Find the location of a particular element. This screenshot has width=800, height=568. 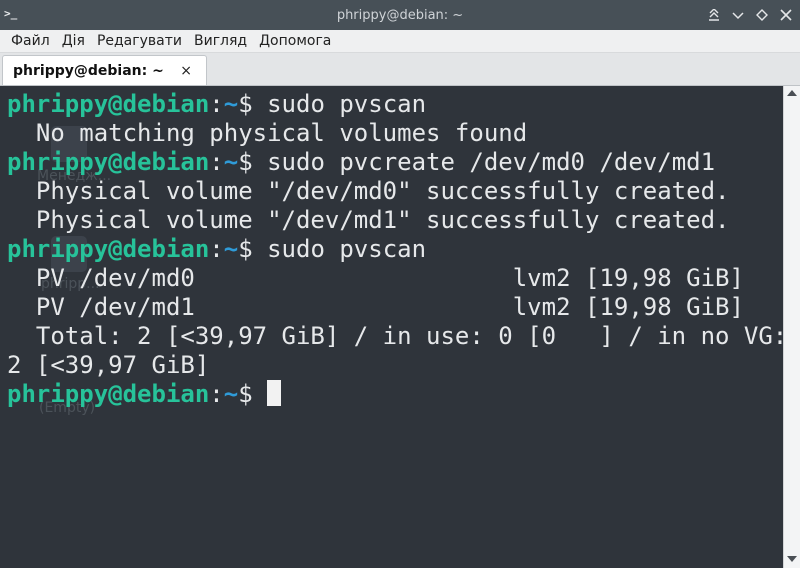

output-line: No matching physical volumes found is located at coordinates (267, 133).